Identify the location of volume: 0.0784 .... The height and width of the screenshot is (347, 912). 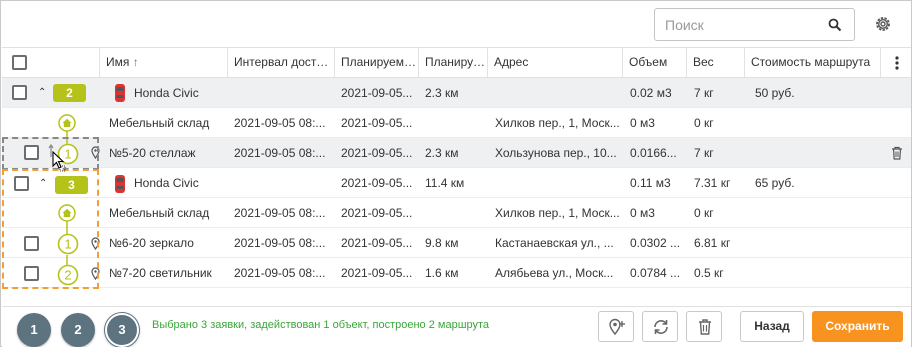
(655, 273).